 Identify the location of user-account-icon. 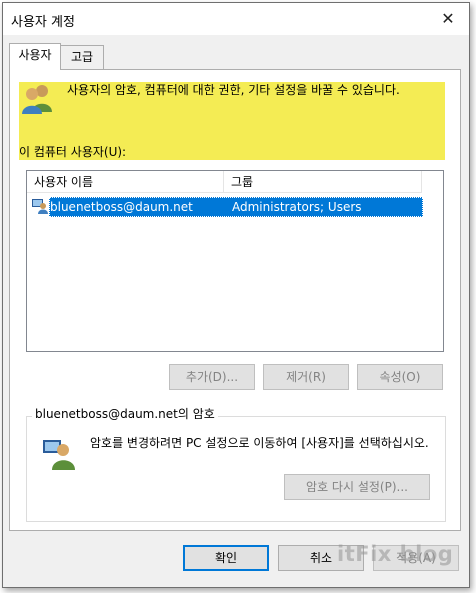
(40, 206).